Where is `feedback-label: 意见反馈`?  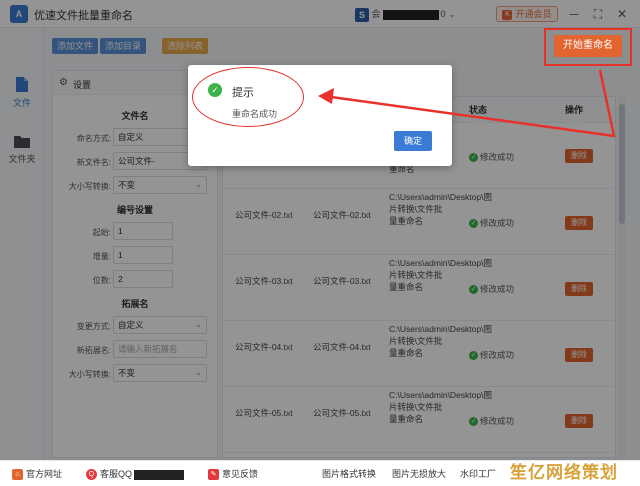
feedback-label: 意见反馈 is located at coordinates (240, 474).